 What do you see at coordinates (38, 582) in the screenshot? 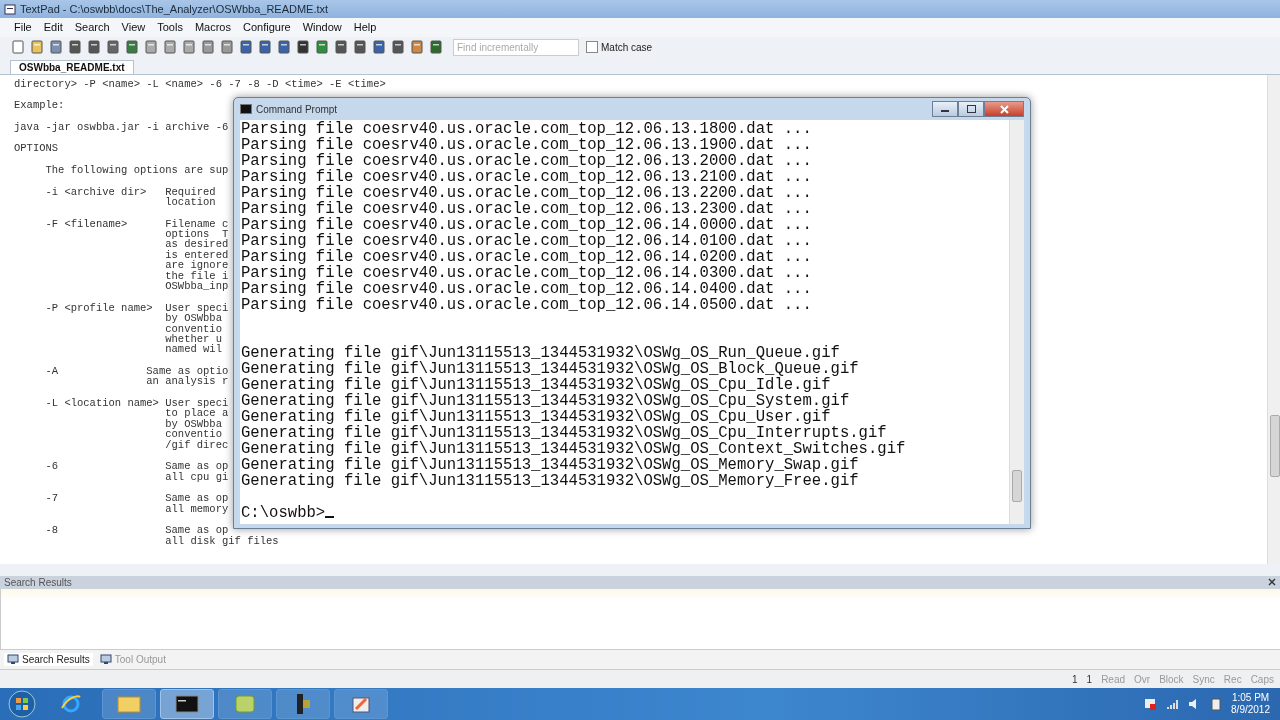
I see `panel-title: Search Results` at bounding box center [38, 582].